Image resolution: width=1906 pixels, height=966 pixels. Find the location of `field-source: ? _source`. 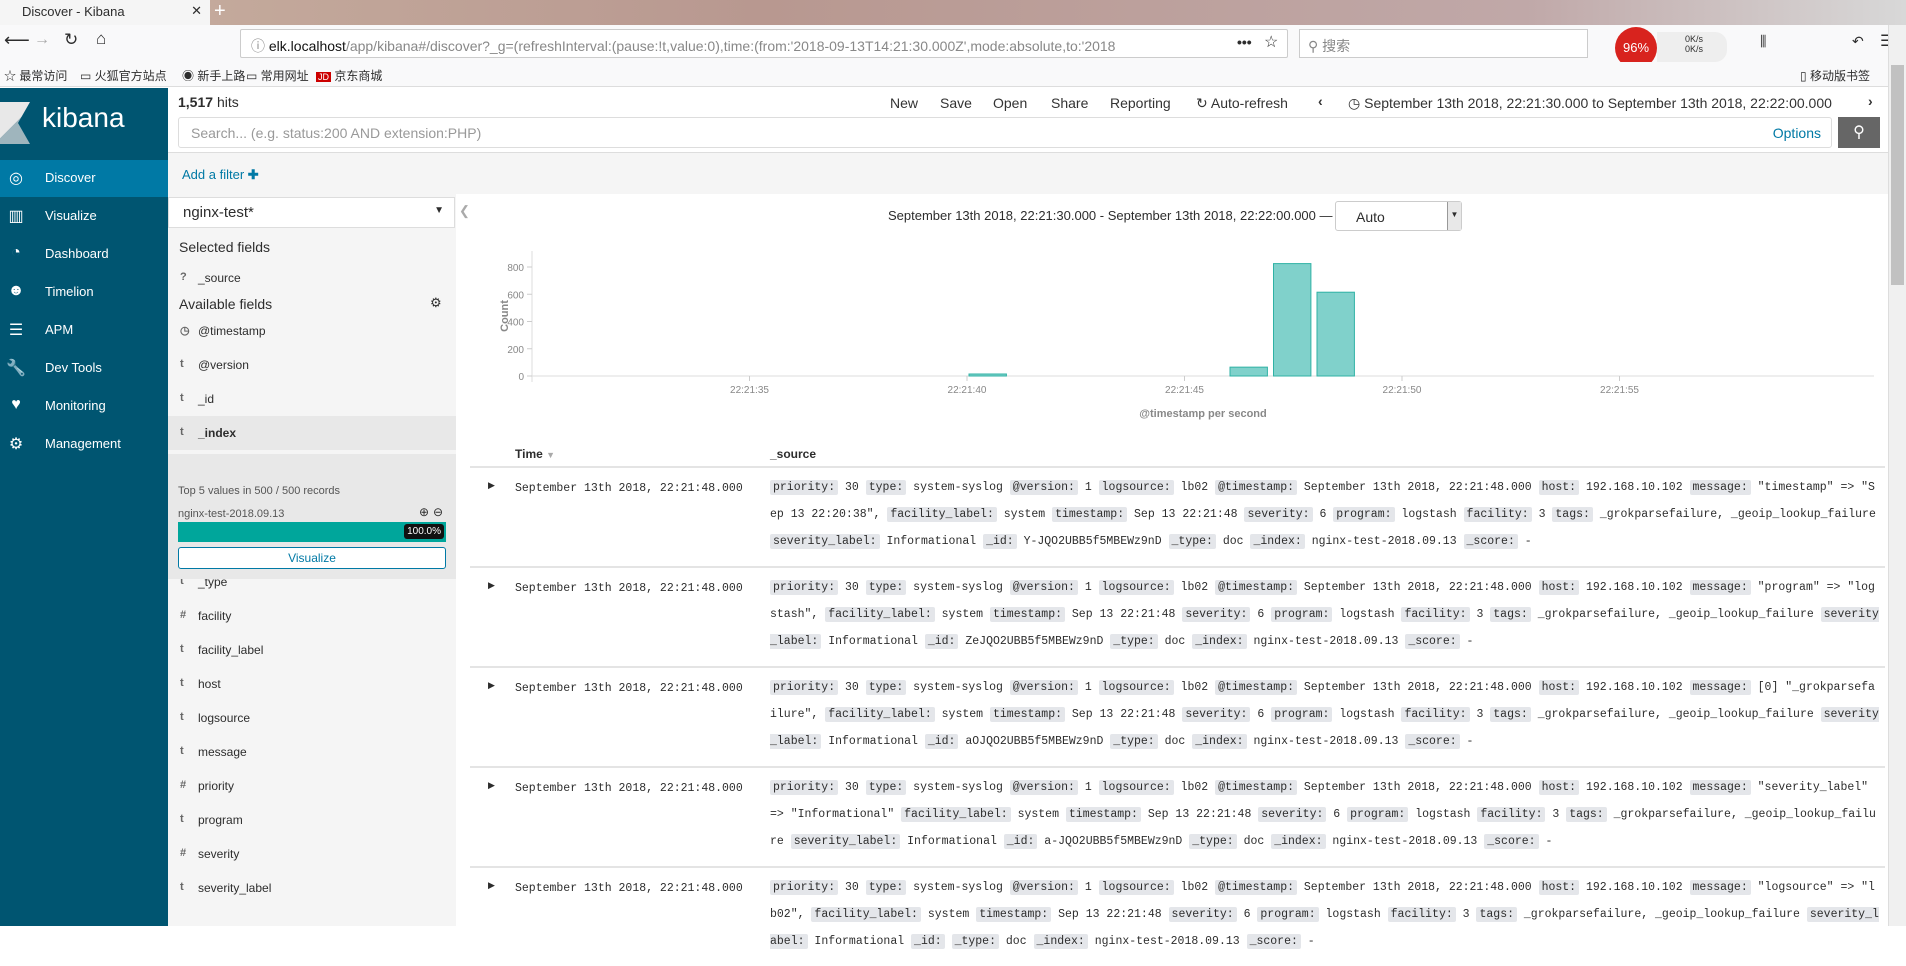

field-source: ? _source is located at coordinates (312, 278).